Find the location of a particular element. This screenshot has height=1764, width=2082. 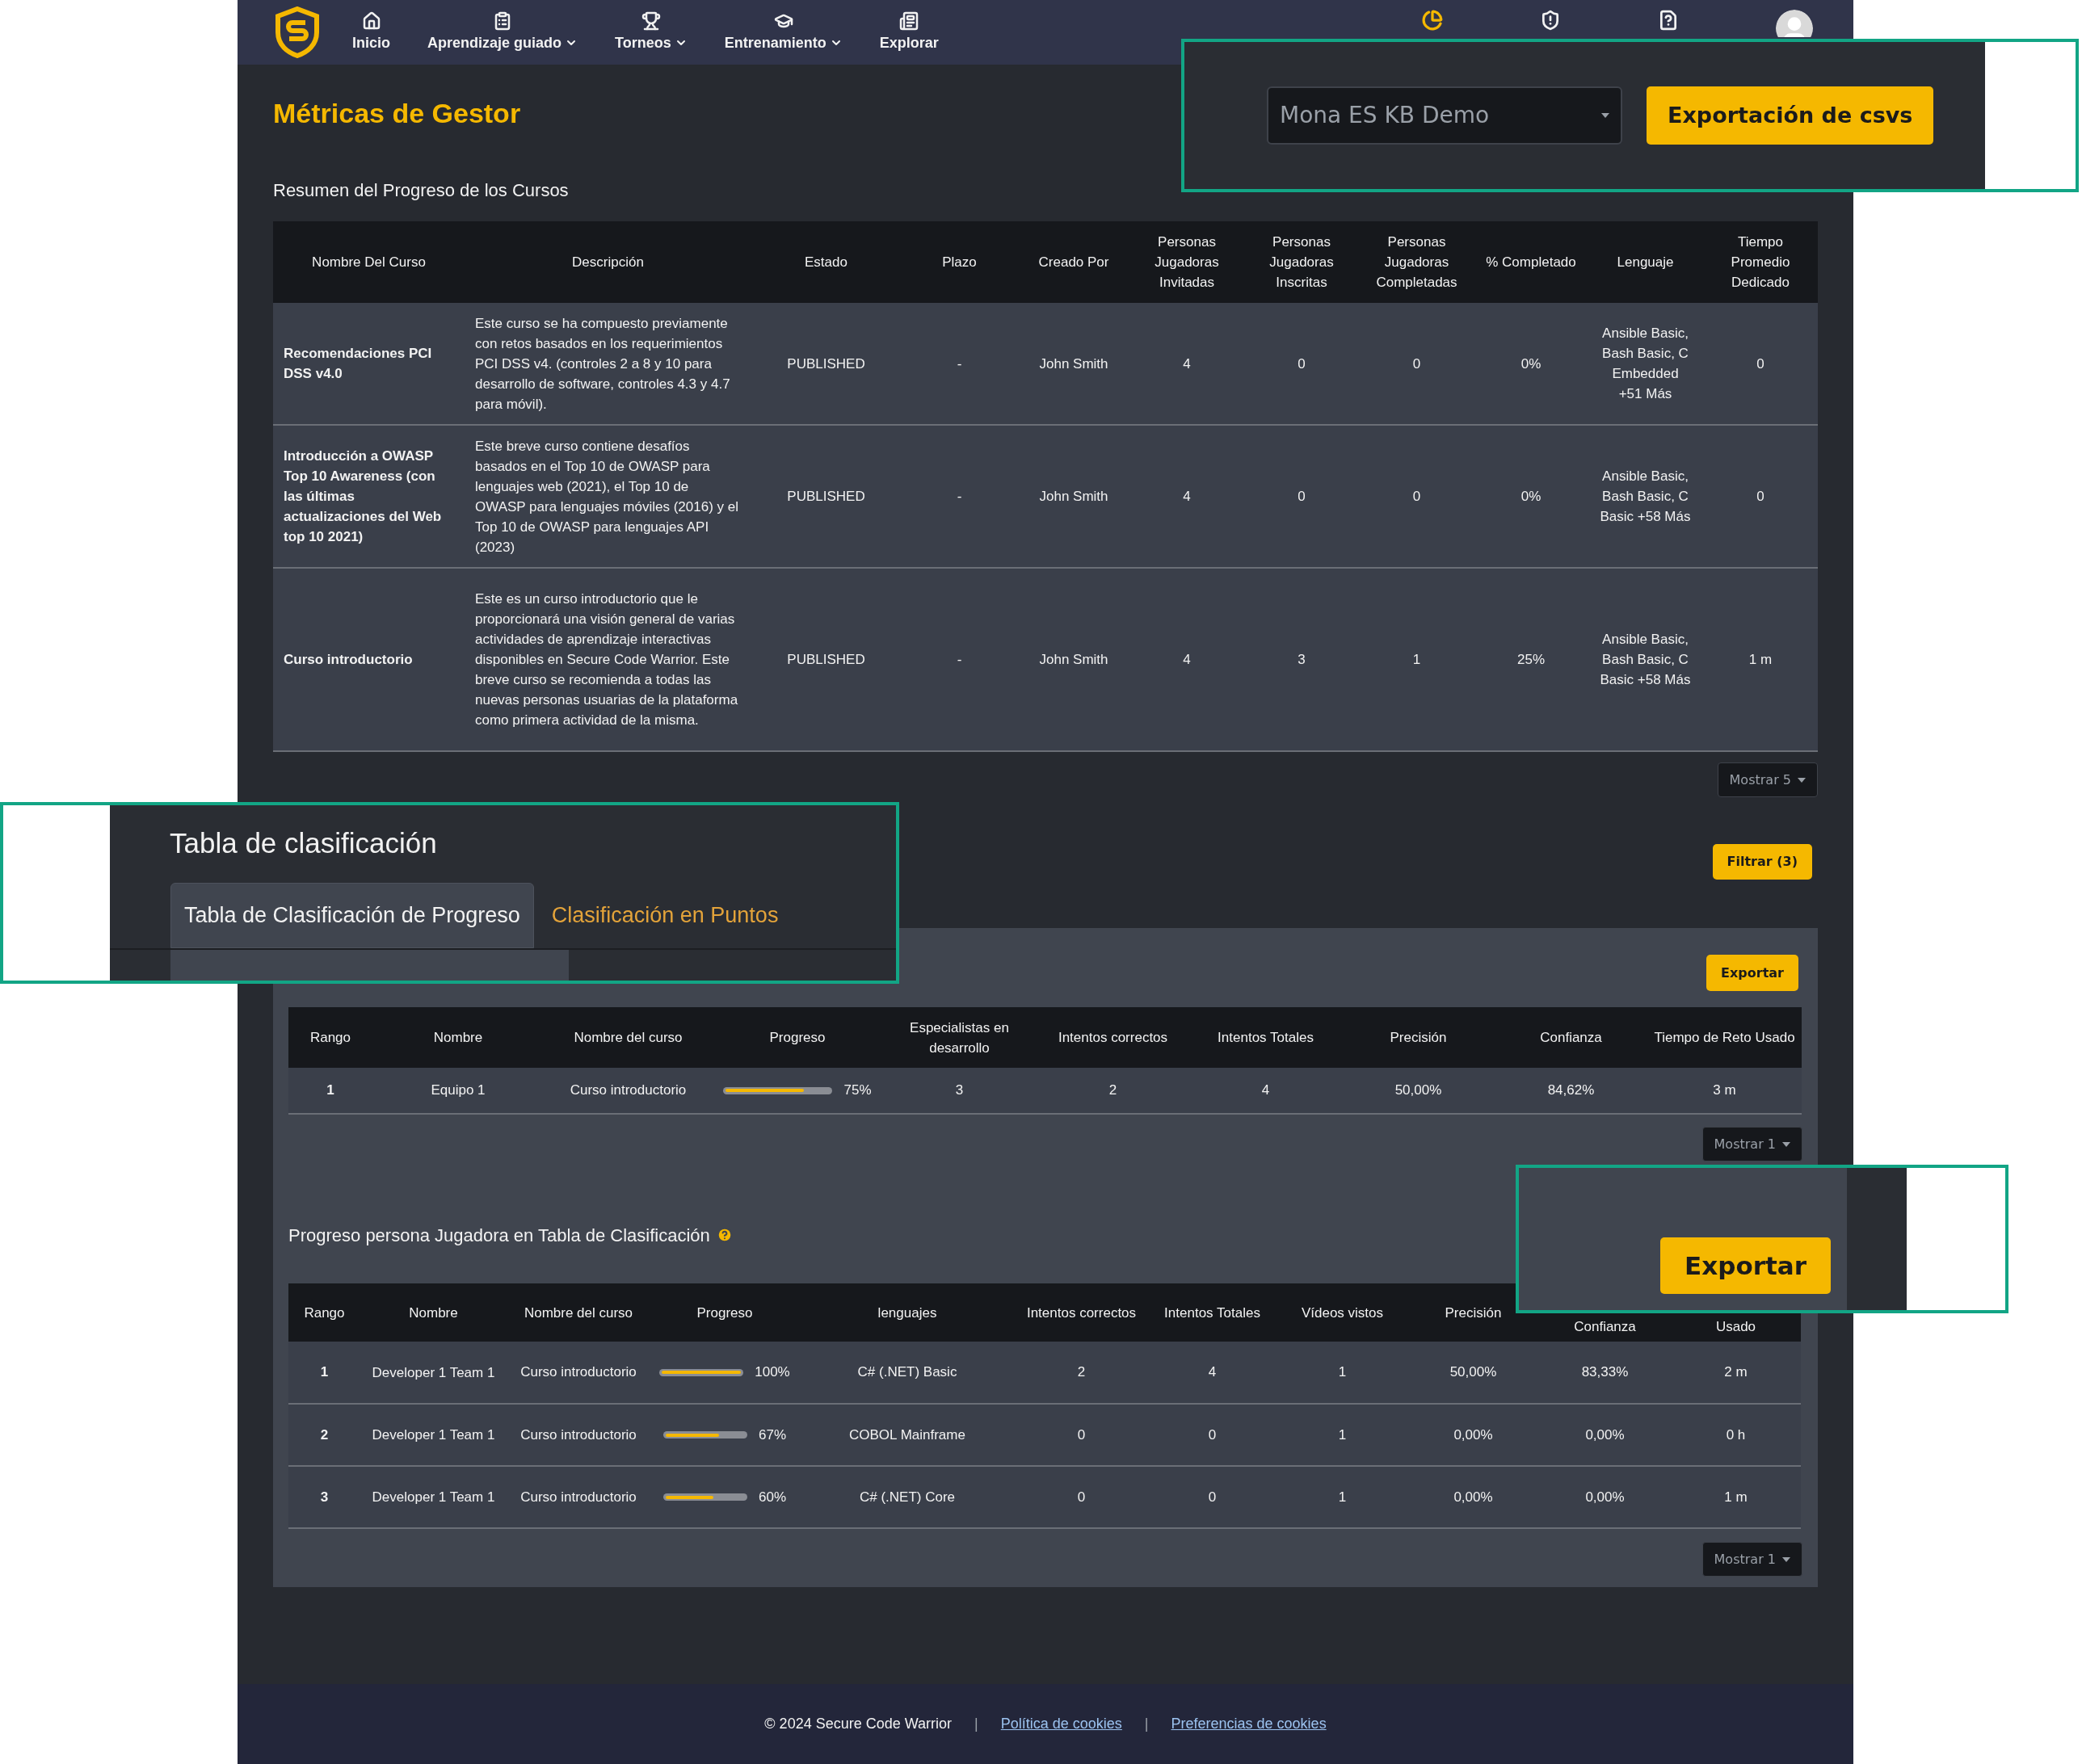

table-cell: 50,00% is located at coordinates (1473, 1373).